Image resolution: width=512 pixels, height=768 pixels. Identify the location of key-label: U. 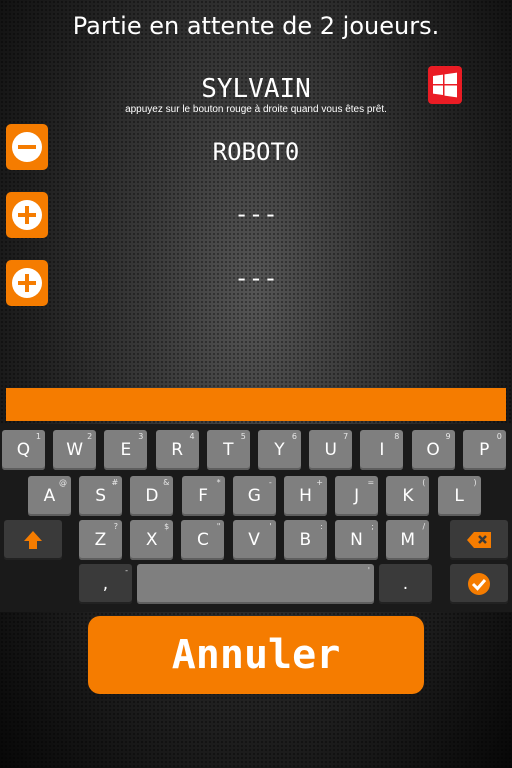
(330, 450).